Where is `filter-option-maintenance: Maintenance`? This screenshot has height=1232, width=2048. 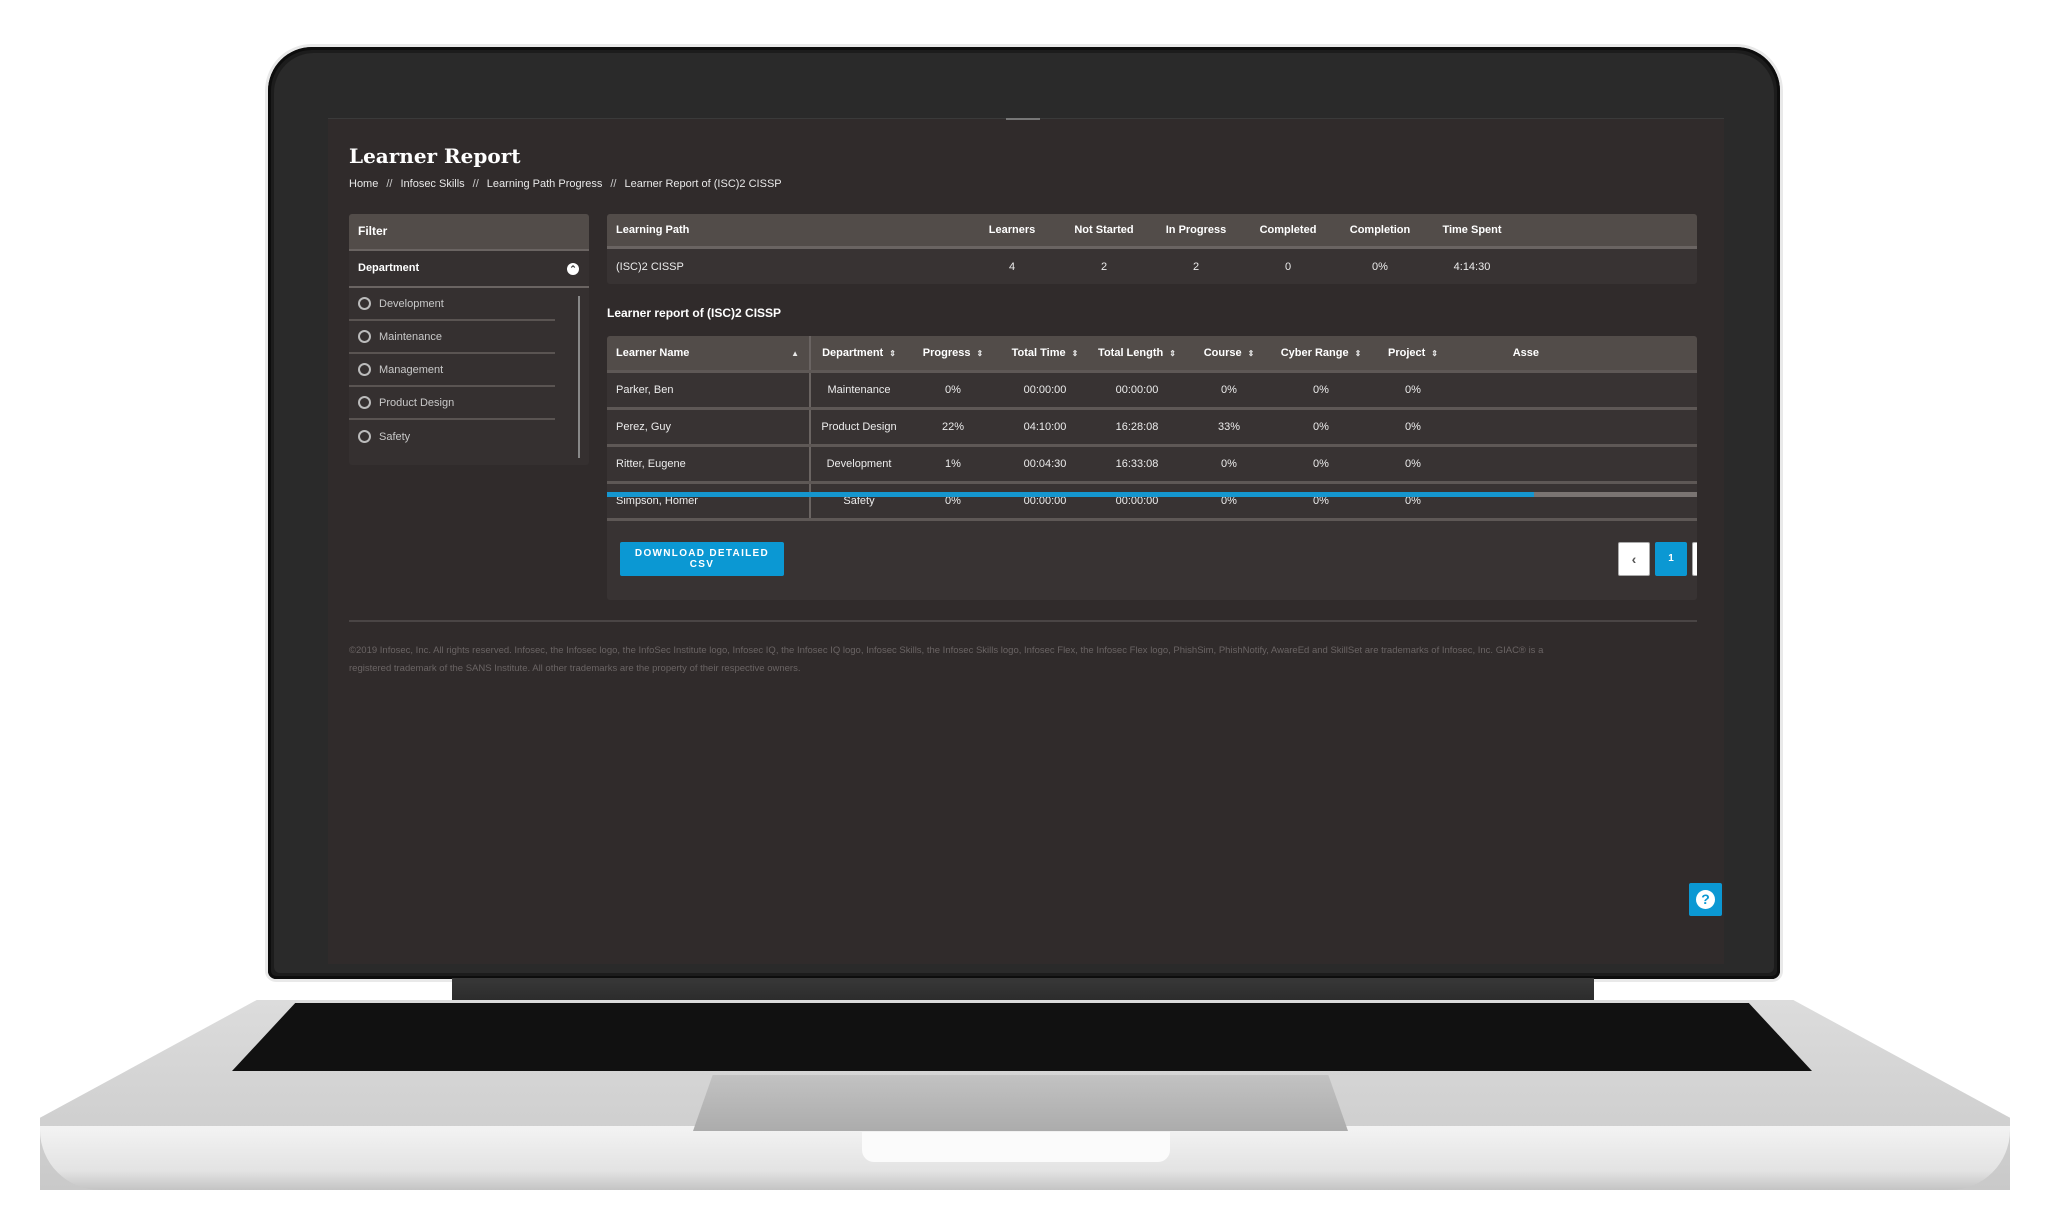
filter-option-maintenance: Maintenance is located at coordinates (452, 337).